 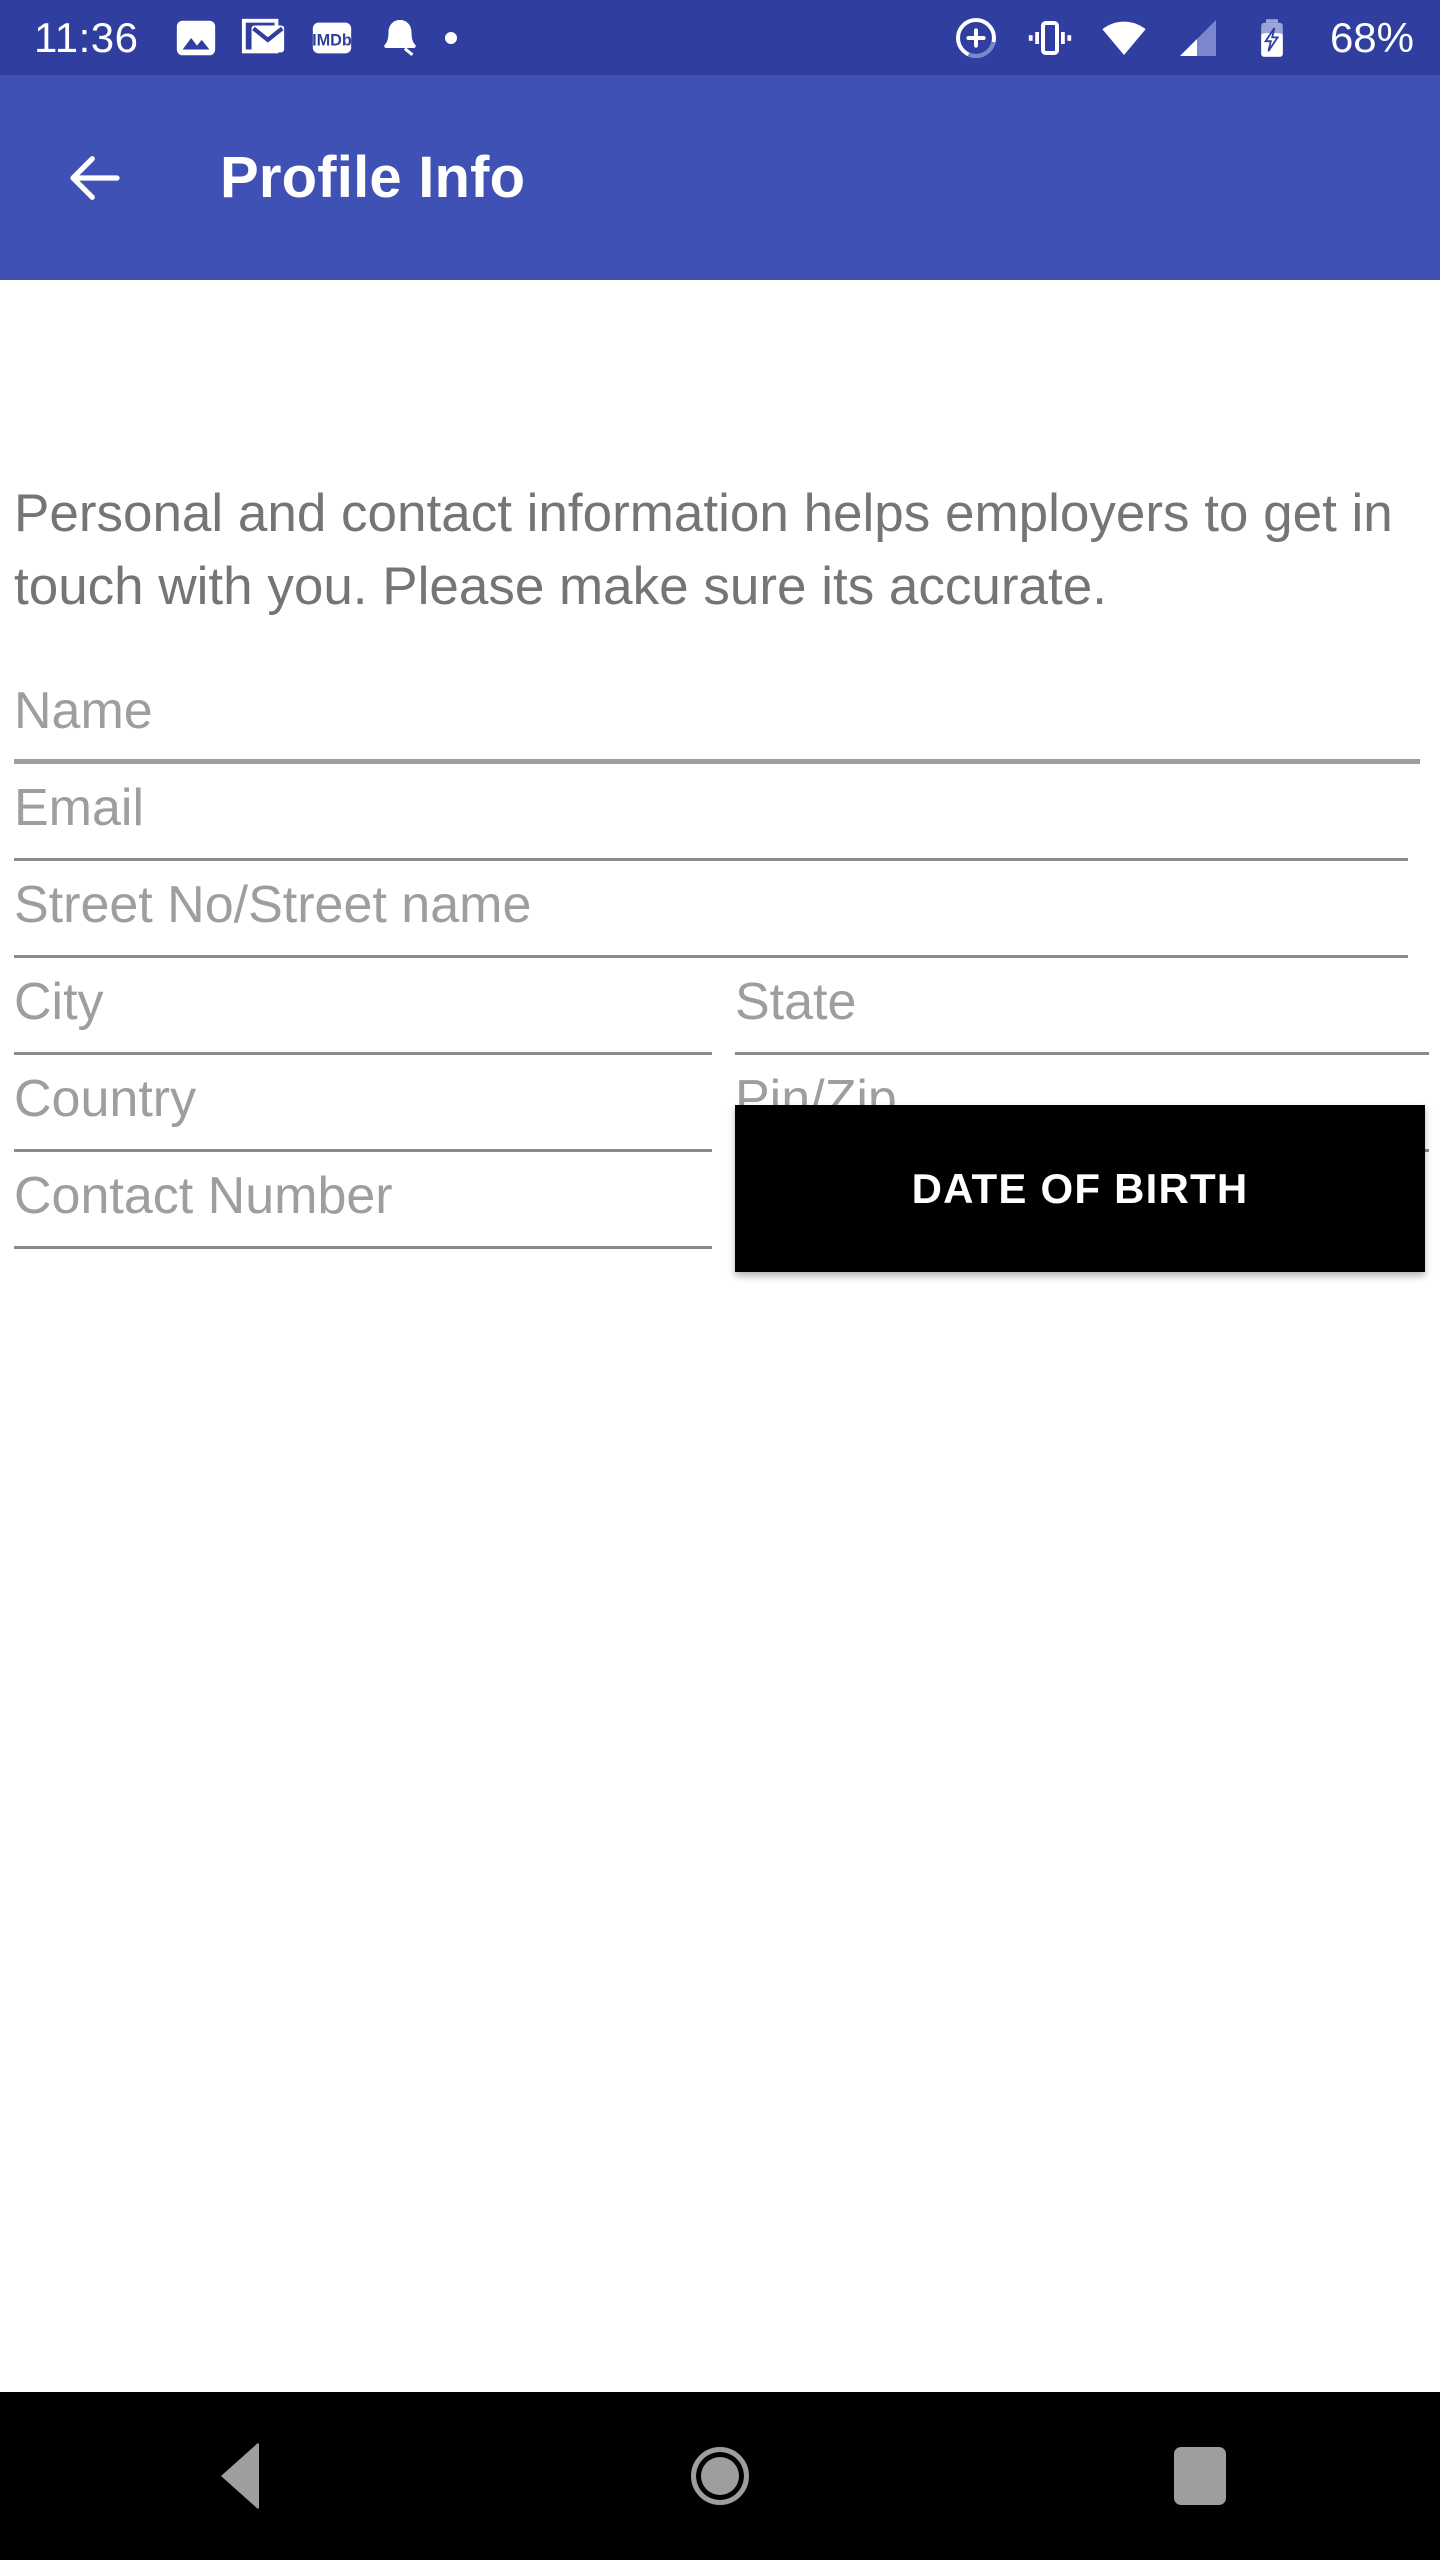 I want to click on cellular-signal-icon, so click(x=1198, y=38).